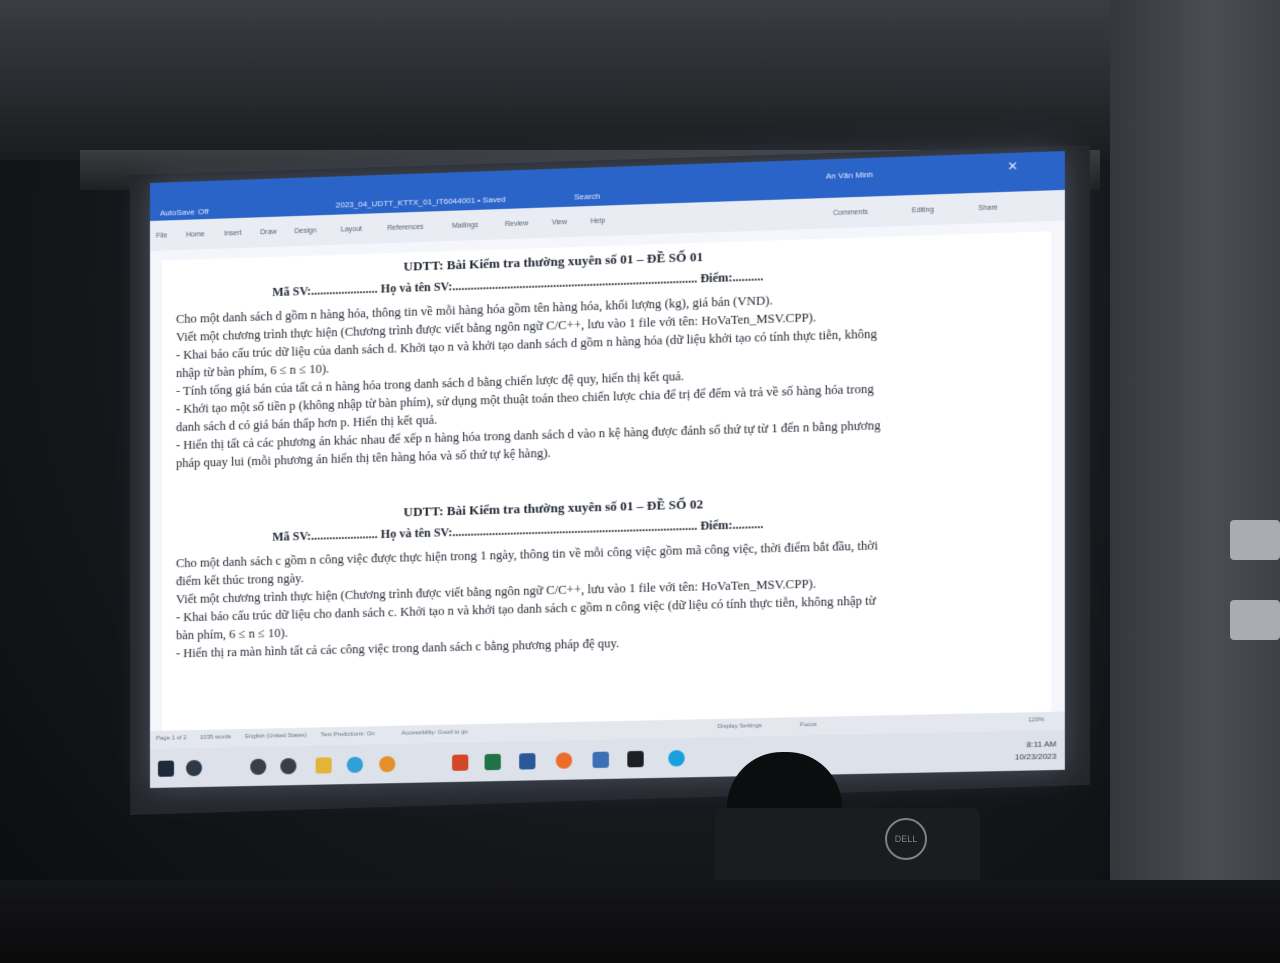 The height and width of the screenshot is (963, 1280). Describe the element at coordinates (906, 839) in the screenshot. I see `dell-logo: DELL` at that location.